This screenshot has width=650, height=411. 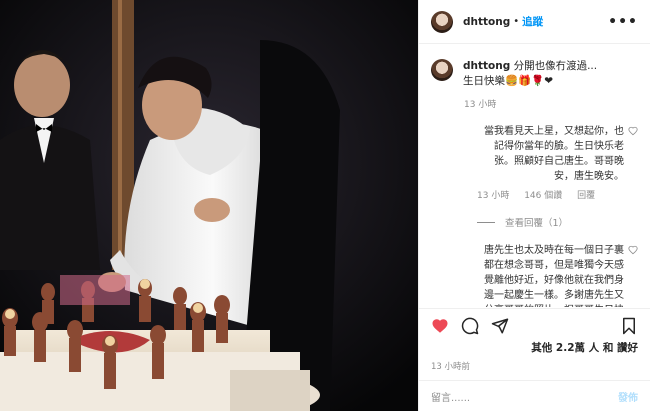 I want to click on comment-time: 13 小時, so click(x=493, y=196).